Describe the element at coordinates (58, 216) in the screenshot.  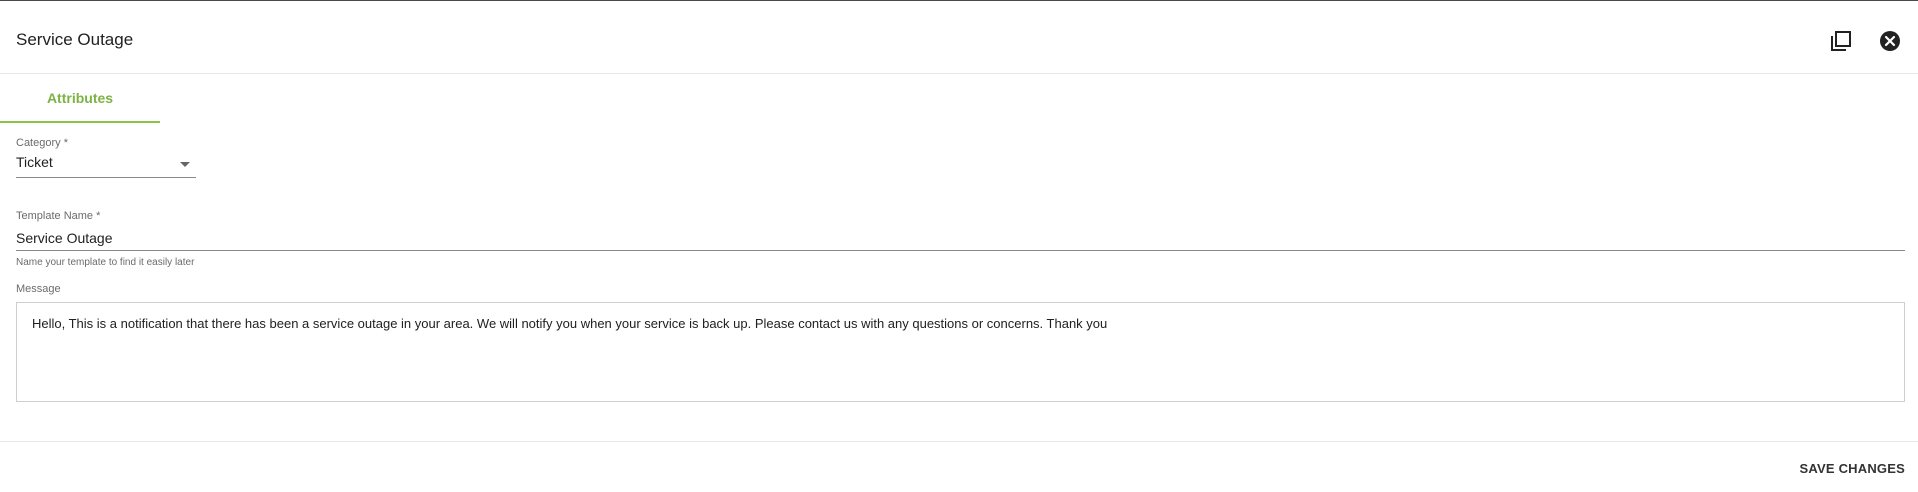
I see `template-name-label: Template Name *` at that location.